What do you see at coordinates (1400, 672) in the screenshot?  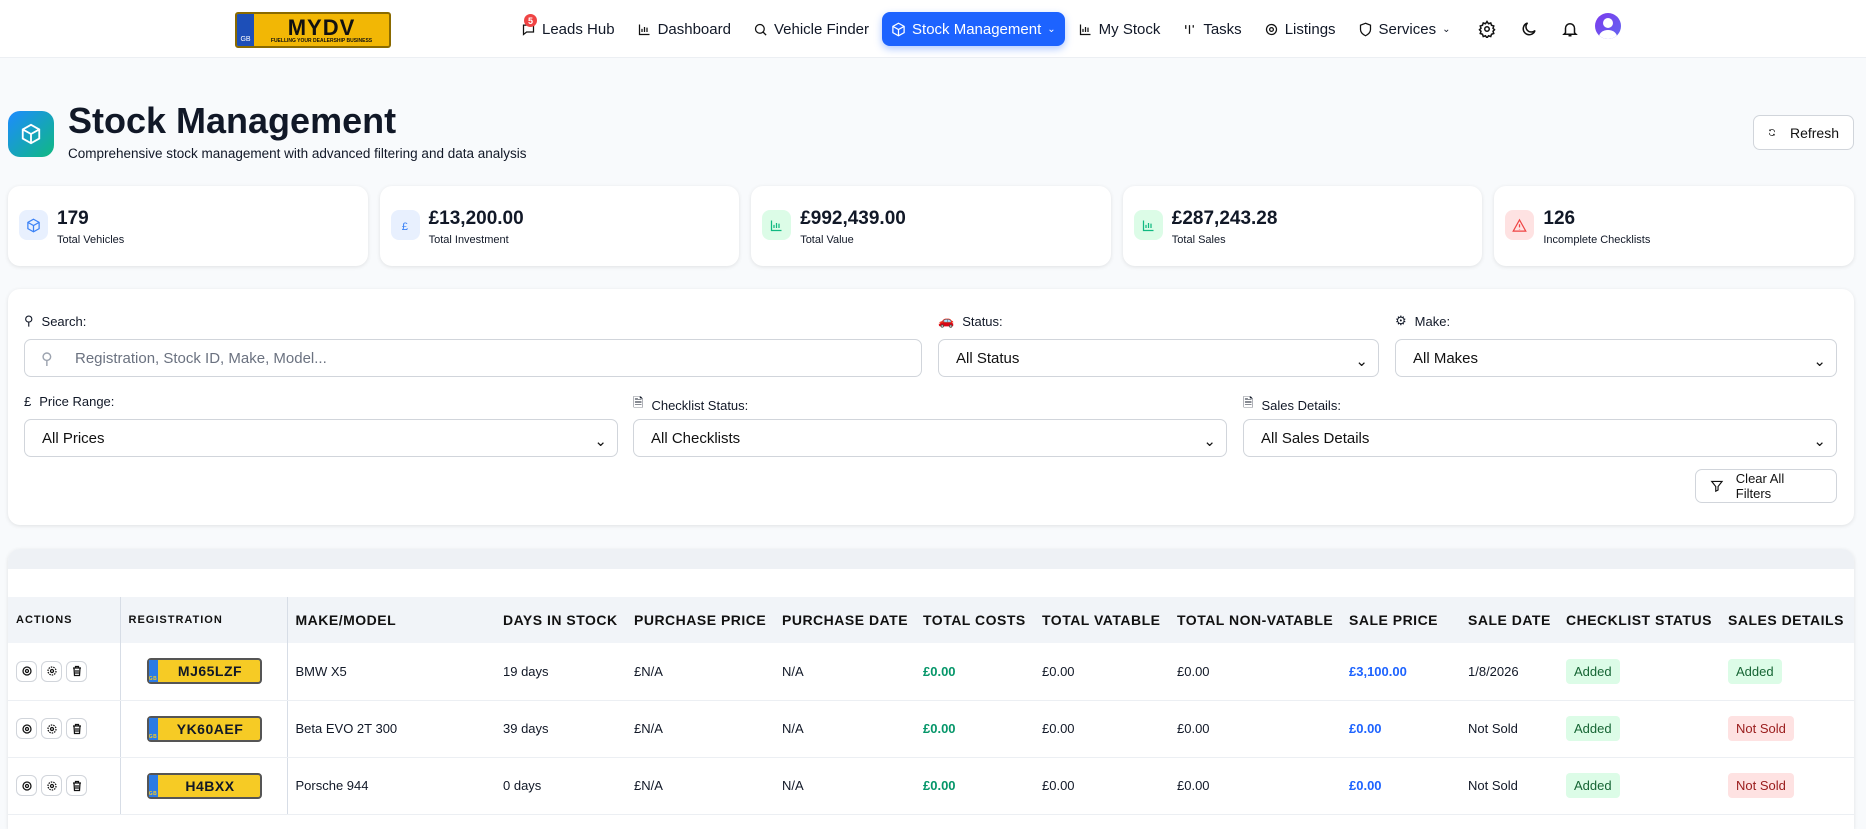 I see `sale-price: £3,100.00` at bounding box center [1400, 672].